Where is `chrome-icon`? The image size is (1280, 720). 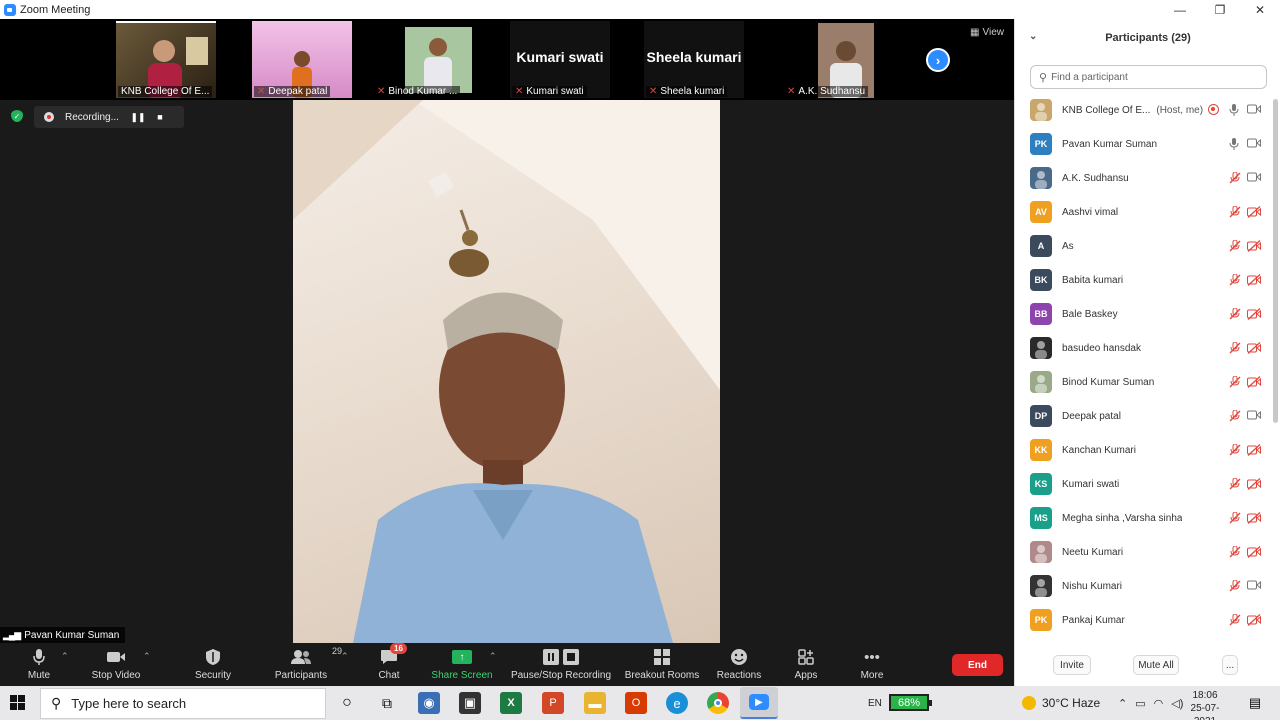
chrome-icon is located at coordinates (718, 703).